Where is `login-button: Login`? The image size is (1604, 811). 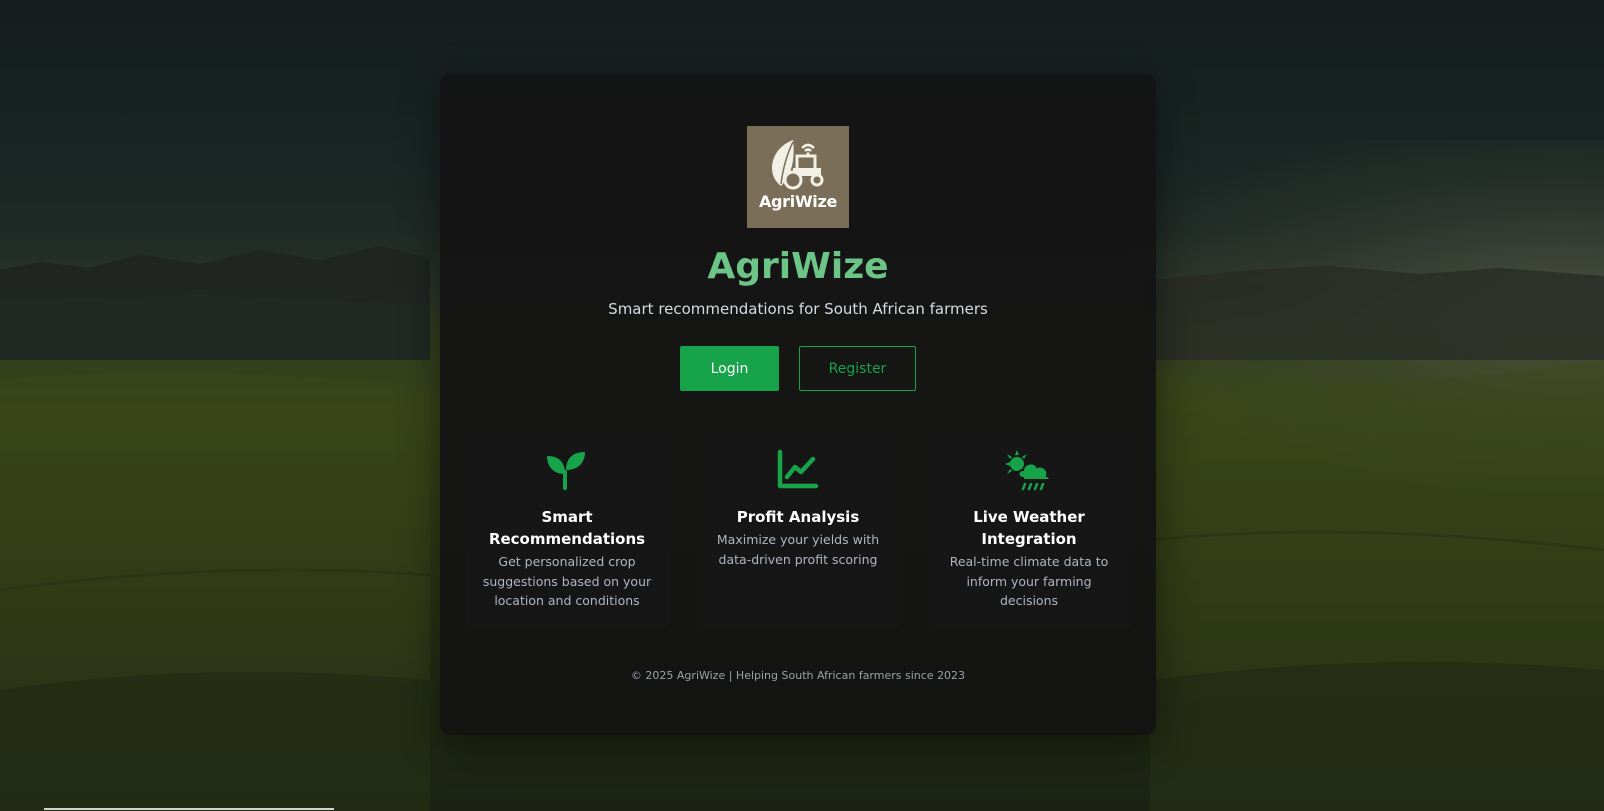 login-button: Login is located at coordinates (729, 368).